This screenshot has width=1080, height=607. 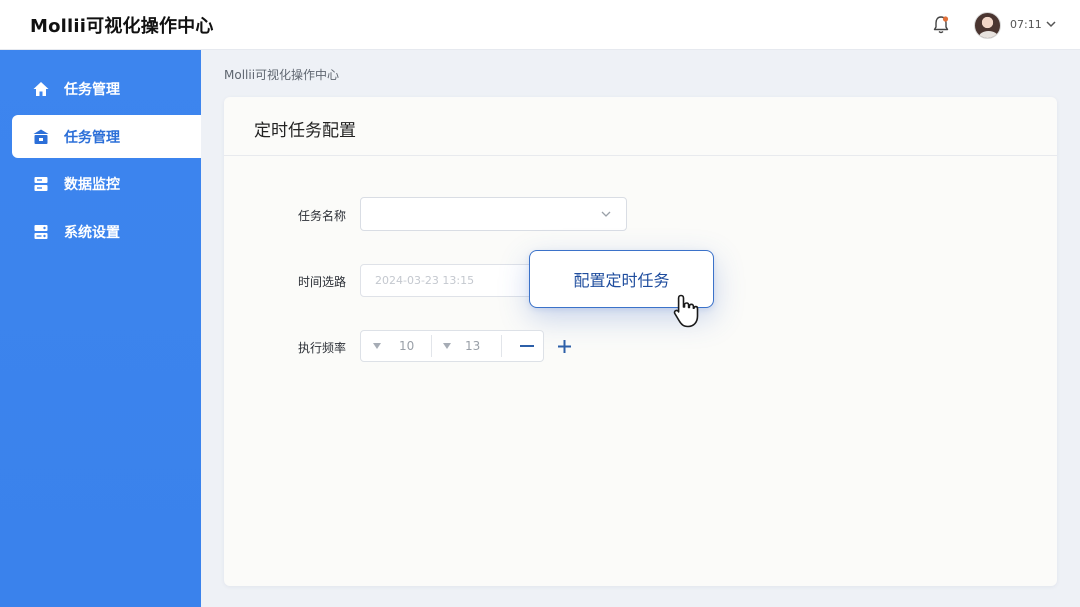 What do you see at coordinates (450, 280) in the screenshot?
I see `datetime-input: 2024-03-23 13:15` at bounding box center [450, 280].